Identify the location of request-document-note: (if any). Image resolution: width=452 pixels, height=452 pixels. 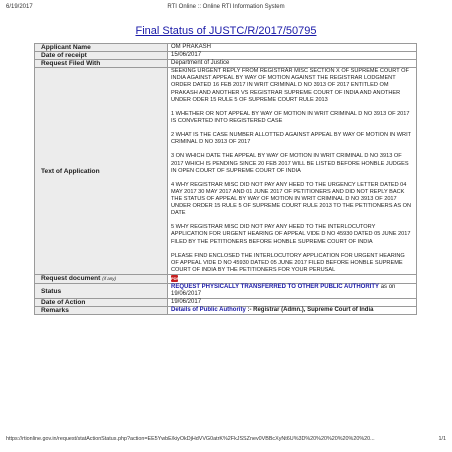
(109, 278).